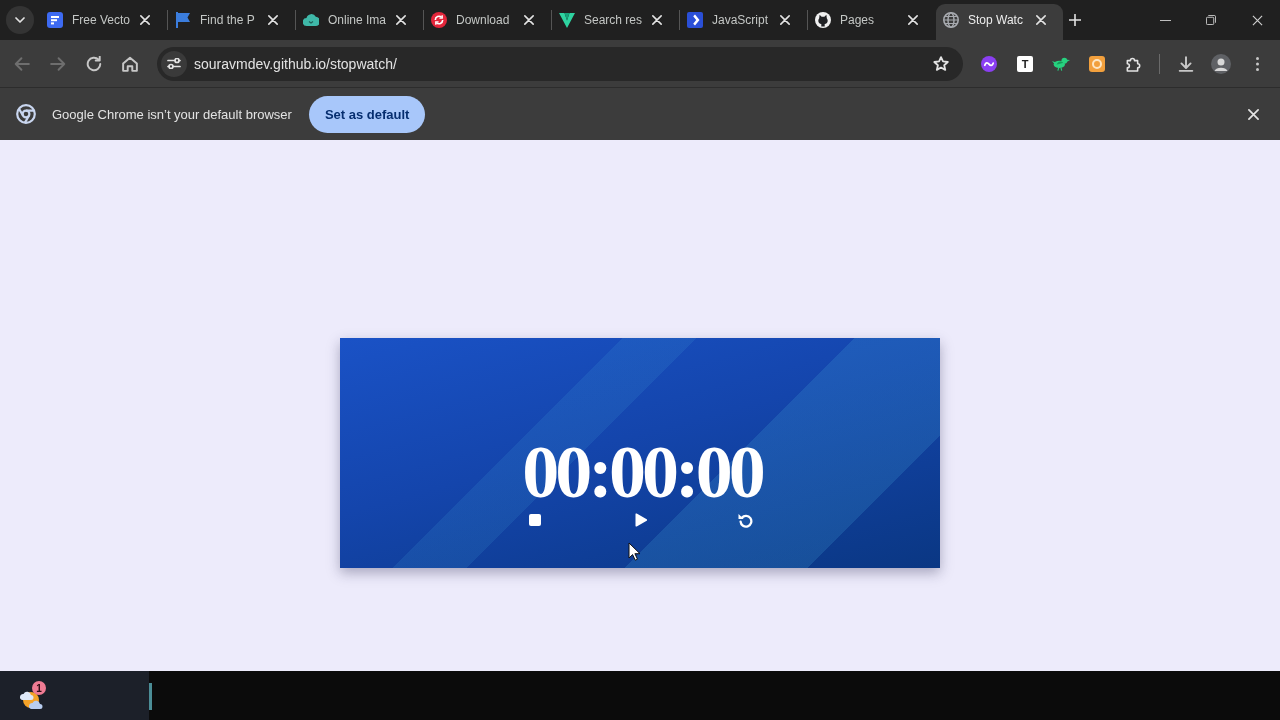 This screenshot has width=1280, height=720. What do you see at coordinates (999, 22) in the screenshot?
I see `browser-tab: Stop Watc` at bounding box center [999, 22].